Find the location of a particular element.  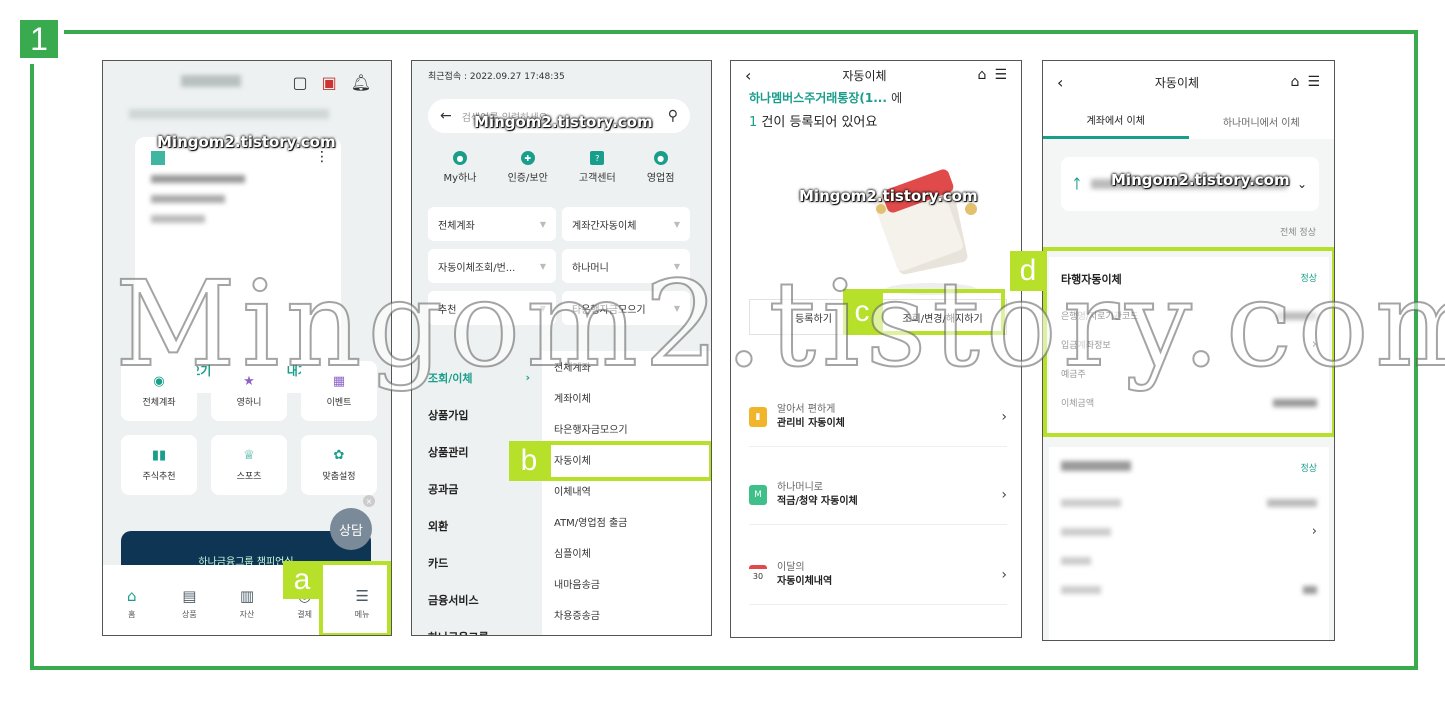

bell-icon: 🔔︎ is located at coordinates (361, 82).